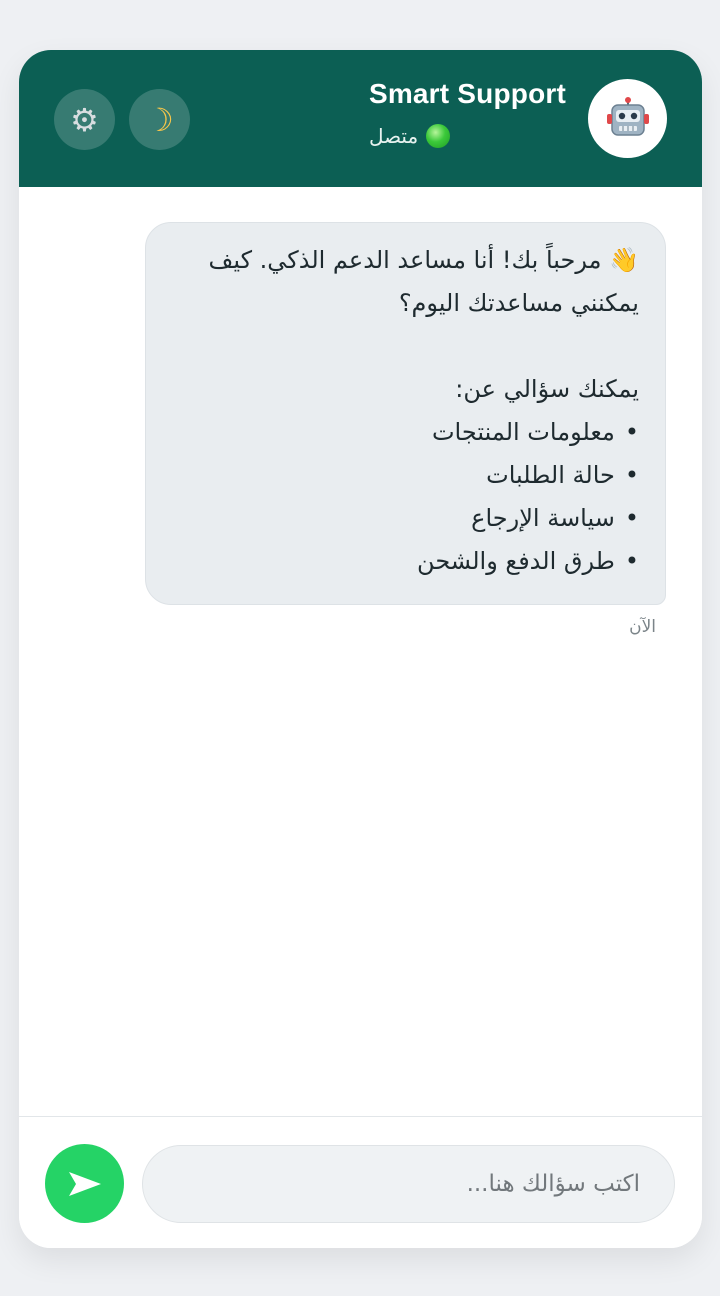  Describe the element at coordinates (523, 432) in the screenshot. I see `list-item-text: معلومات المنتجات` at that location.